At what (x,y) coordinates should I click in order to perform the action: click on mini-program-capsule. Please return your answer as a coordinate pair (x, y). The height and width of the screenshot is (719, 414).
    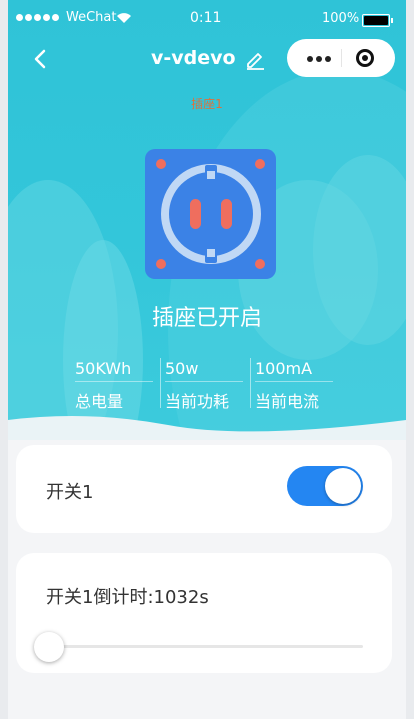
    Looking at the image, I should click on (341, 58).